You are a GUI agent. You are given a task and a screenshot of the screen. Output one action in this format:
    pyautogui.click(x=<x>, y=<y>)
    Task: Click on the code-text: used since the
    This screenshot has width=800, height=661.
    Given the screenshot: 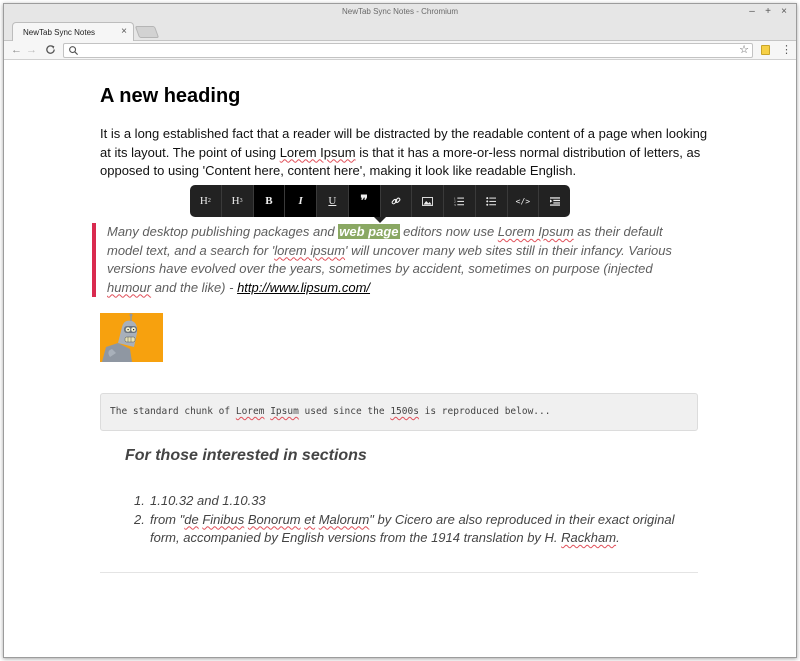 What is the action you would take?
    pyautogui.click(x=344, y=411)
    